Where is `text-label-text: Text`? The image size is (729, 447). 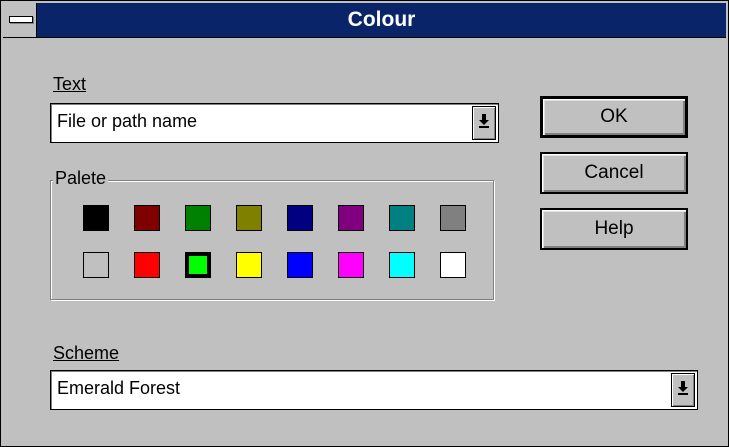
text-label-text: Text is located at coordinates (70, 84).